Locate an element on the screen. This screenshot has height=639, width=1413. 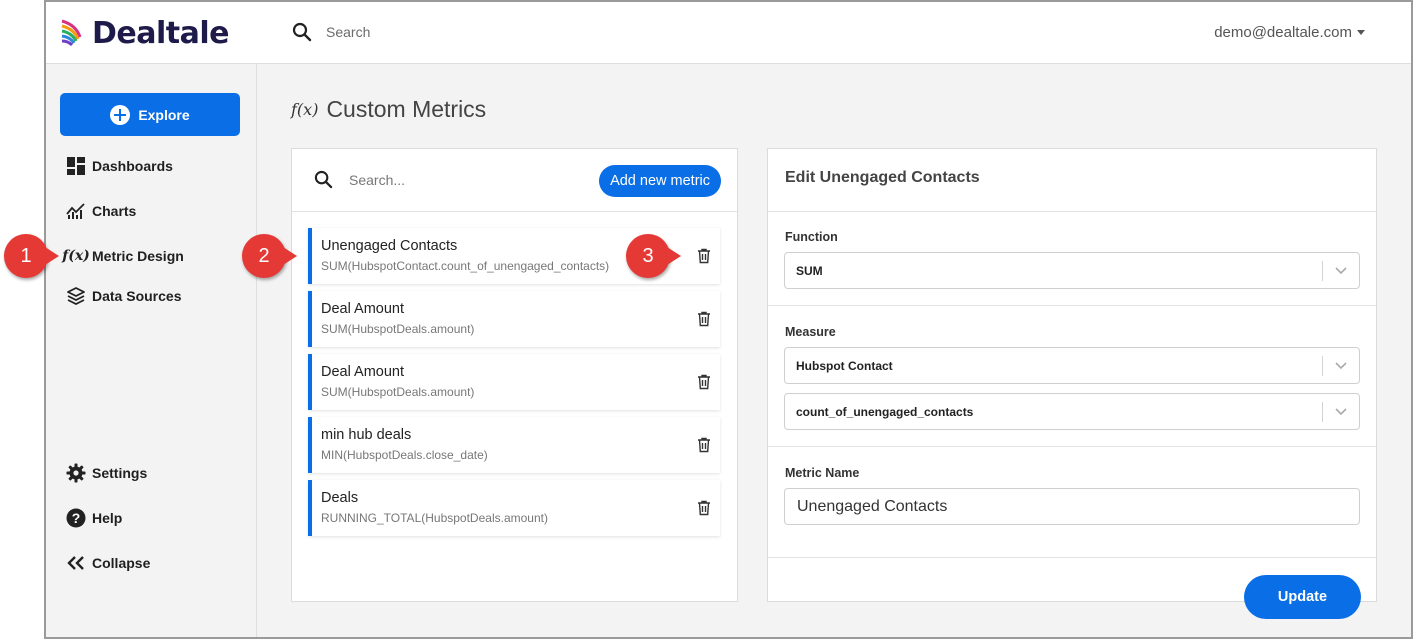
user-email: demo@dealtale.com is located at coordinates (1283, 32).